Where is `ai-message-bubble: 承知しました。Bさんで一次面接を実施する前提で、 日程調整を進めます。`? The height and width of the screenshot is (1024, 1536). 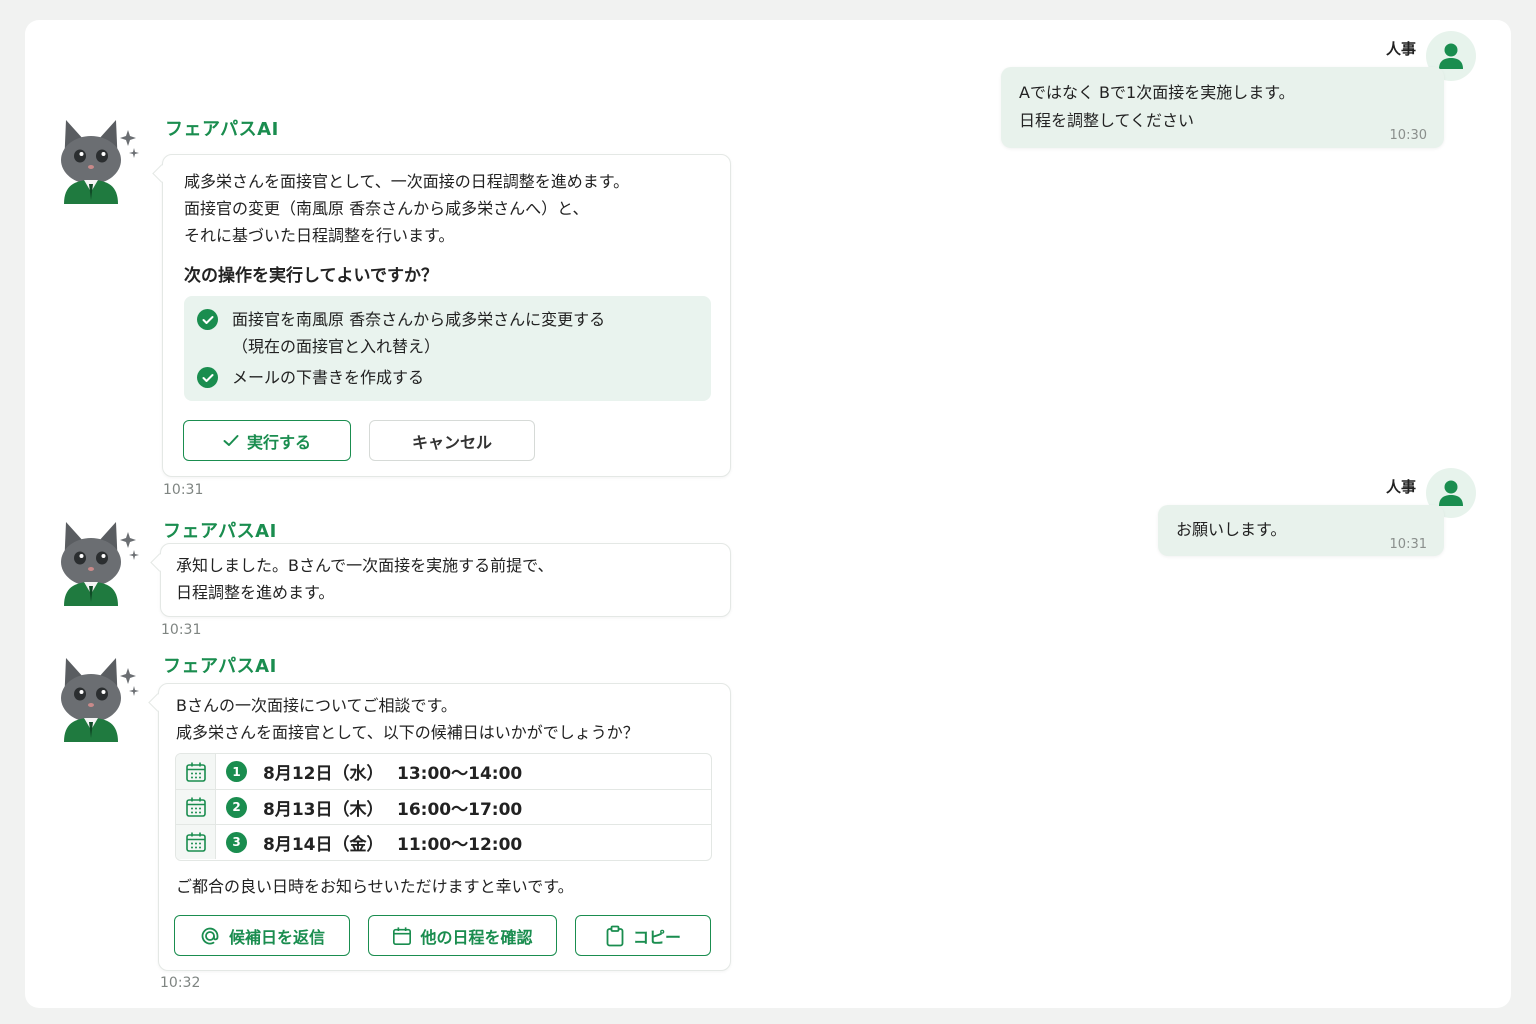 ai-message-bubble: 承知しました。Bさんで一次面接を実施する前提で、 日程調整を進めます。 is located at coordinates (445, 580).